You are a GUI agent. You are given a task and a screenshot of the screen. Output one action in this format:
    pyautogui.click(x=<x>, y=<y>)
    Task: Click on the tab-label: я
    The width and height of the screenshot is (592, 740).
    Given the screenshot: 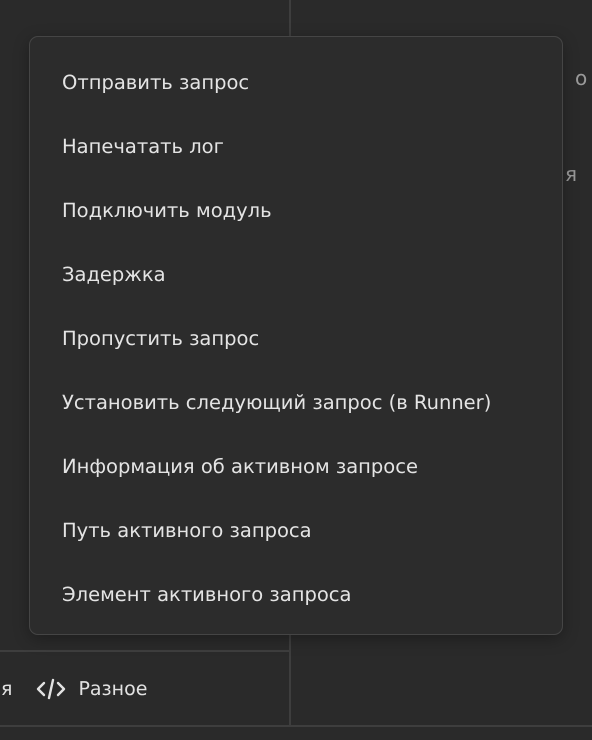 What is the action you would take?
    pyautogui.click(x=6, y=689)
    